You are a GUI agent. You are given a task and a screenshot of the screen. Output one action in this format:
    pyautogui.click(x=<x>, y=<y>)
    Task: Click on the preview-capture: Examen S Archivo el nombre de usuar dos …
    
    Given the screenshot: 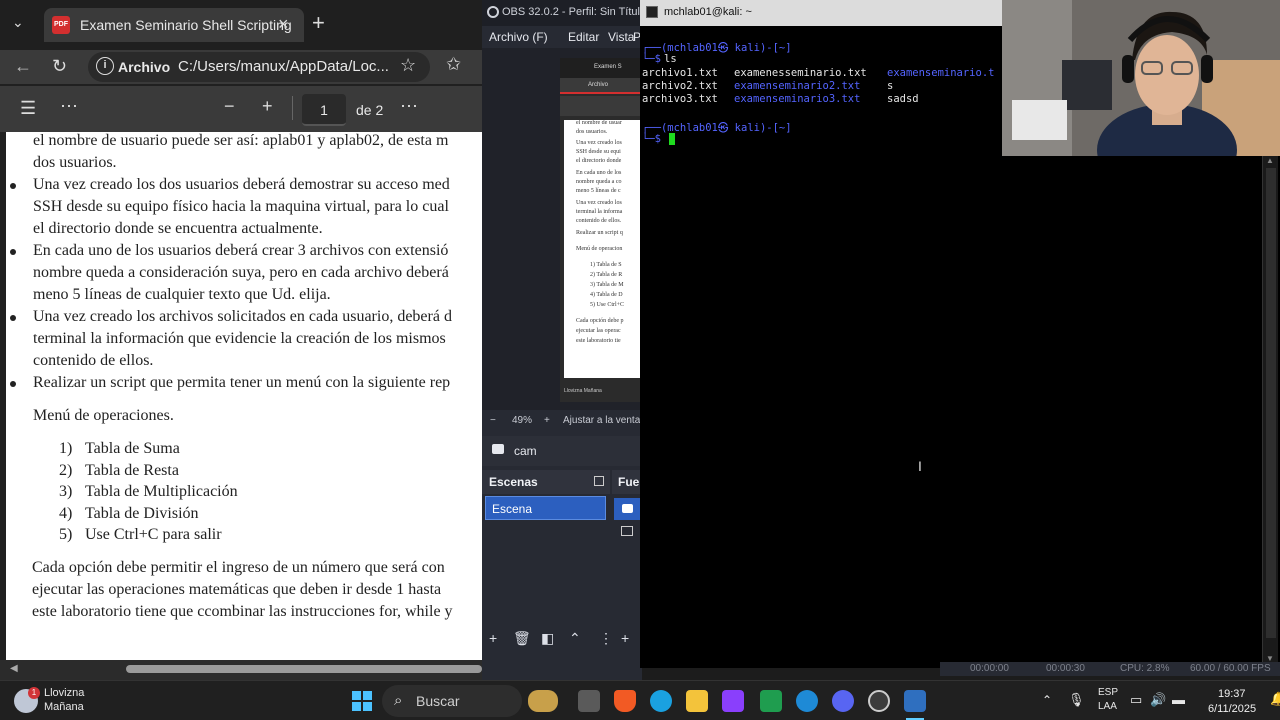 What is the action you would take?
    pyautogui.click(x=601, y=230)
    